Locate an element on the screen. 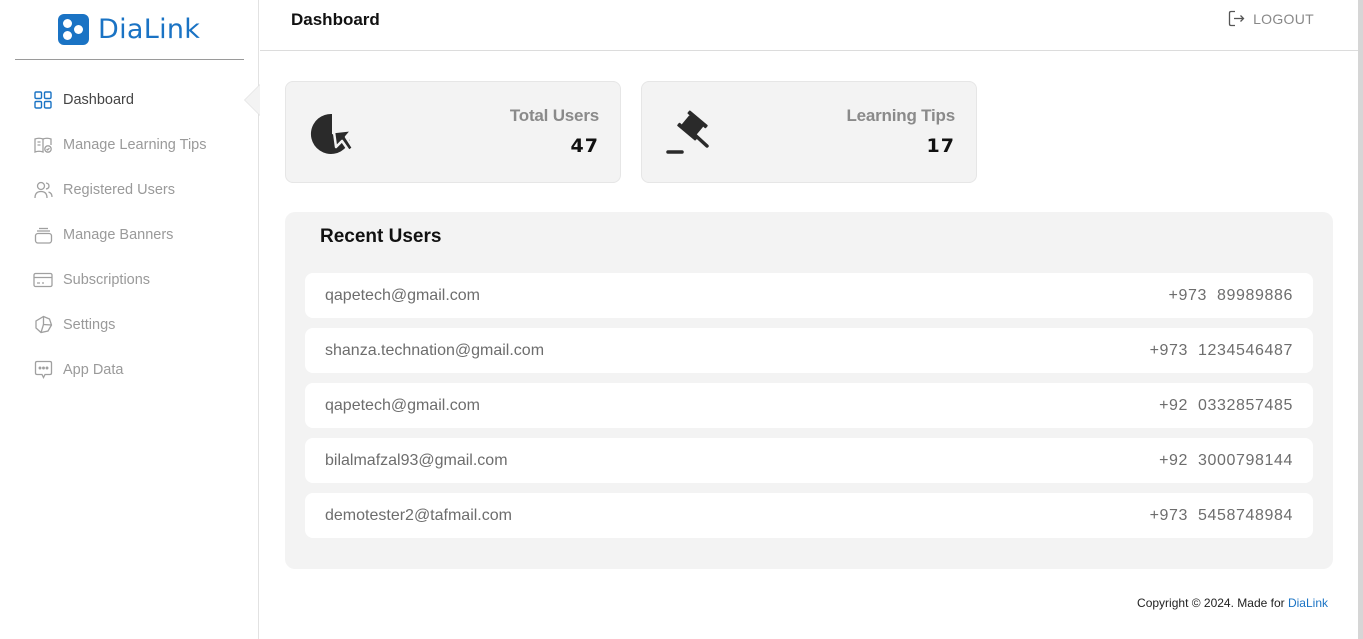 This screenshot has width=1363, height=639. sidebar-item-manage-banners: Manage Banners is located at coordinates (129, 234).